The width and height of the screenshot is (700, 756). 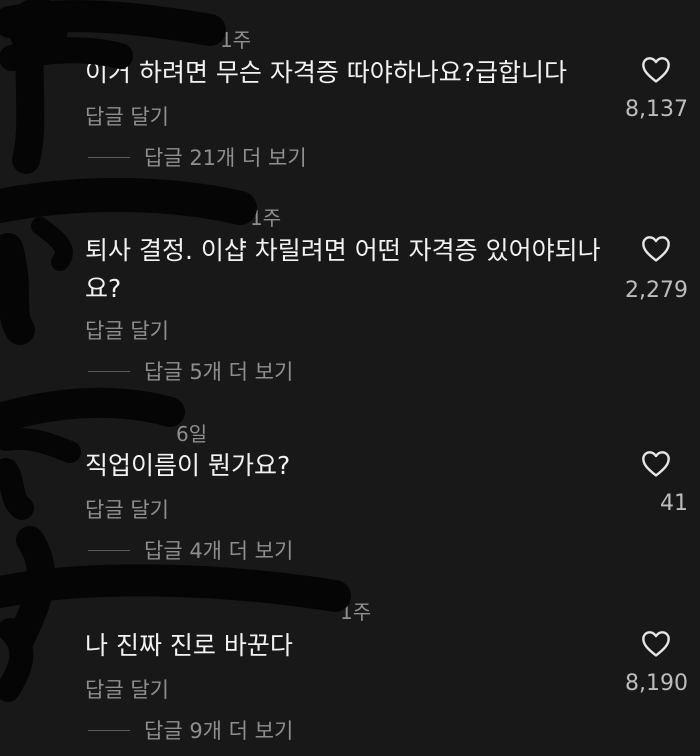 I want to click on comment-timestamp: 1주, so click(x=356, y=612).